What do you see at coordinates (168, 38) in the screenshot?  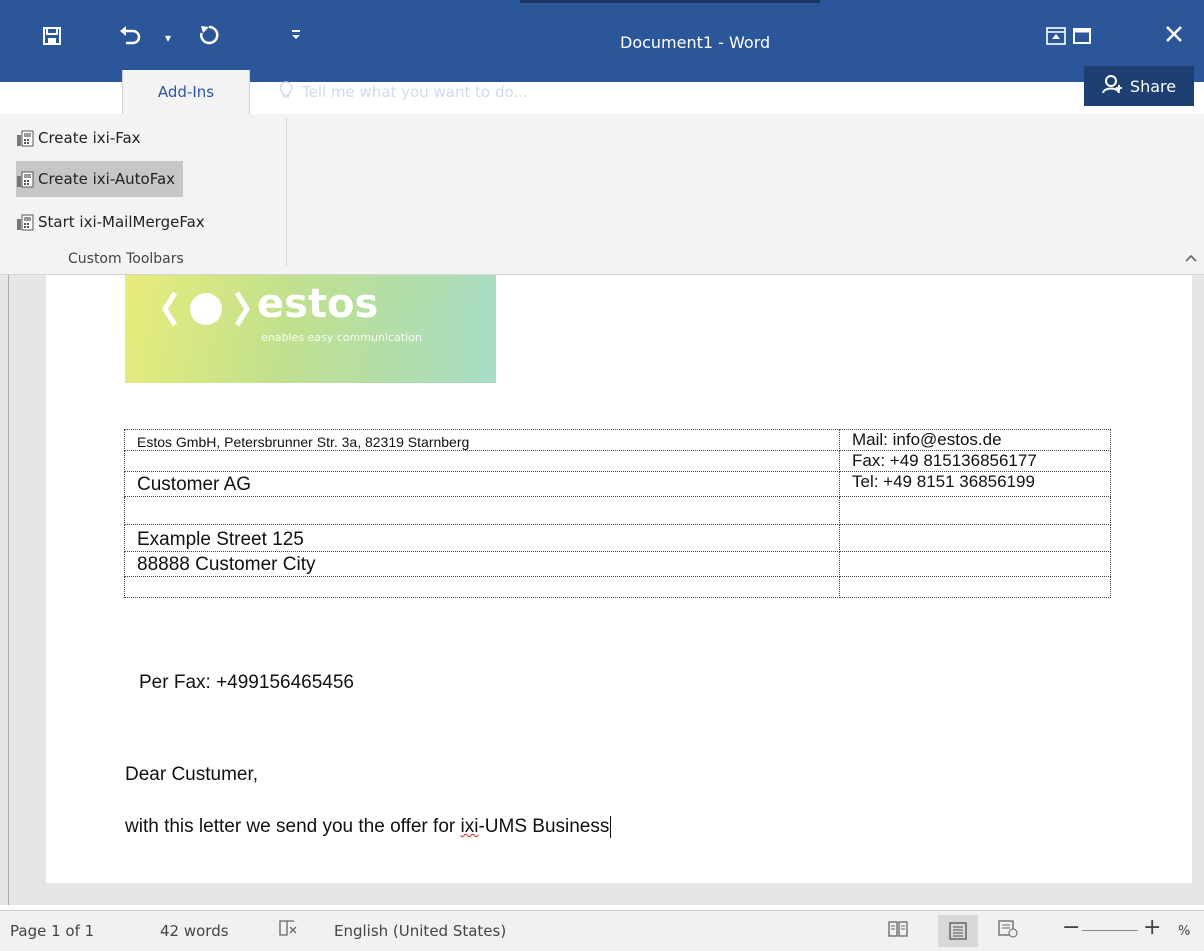 I see `undo-dropdown-icon: ▾` at bounding box center [168, 38].